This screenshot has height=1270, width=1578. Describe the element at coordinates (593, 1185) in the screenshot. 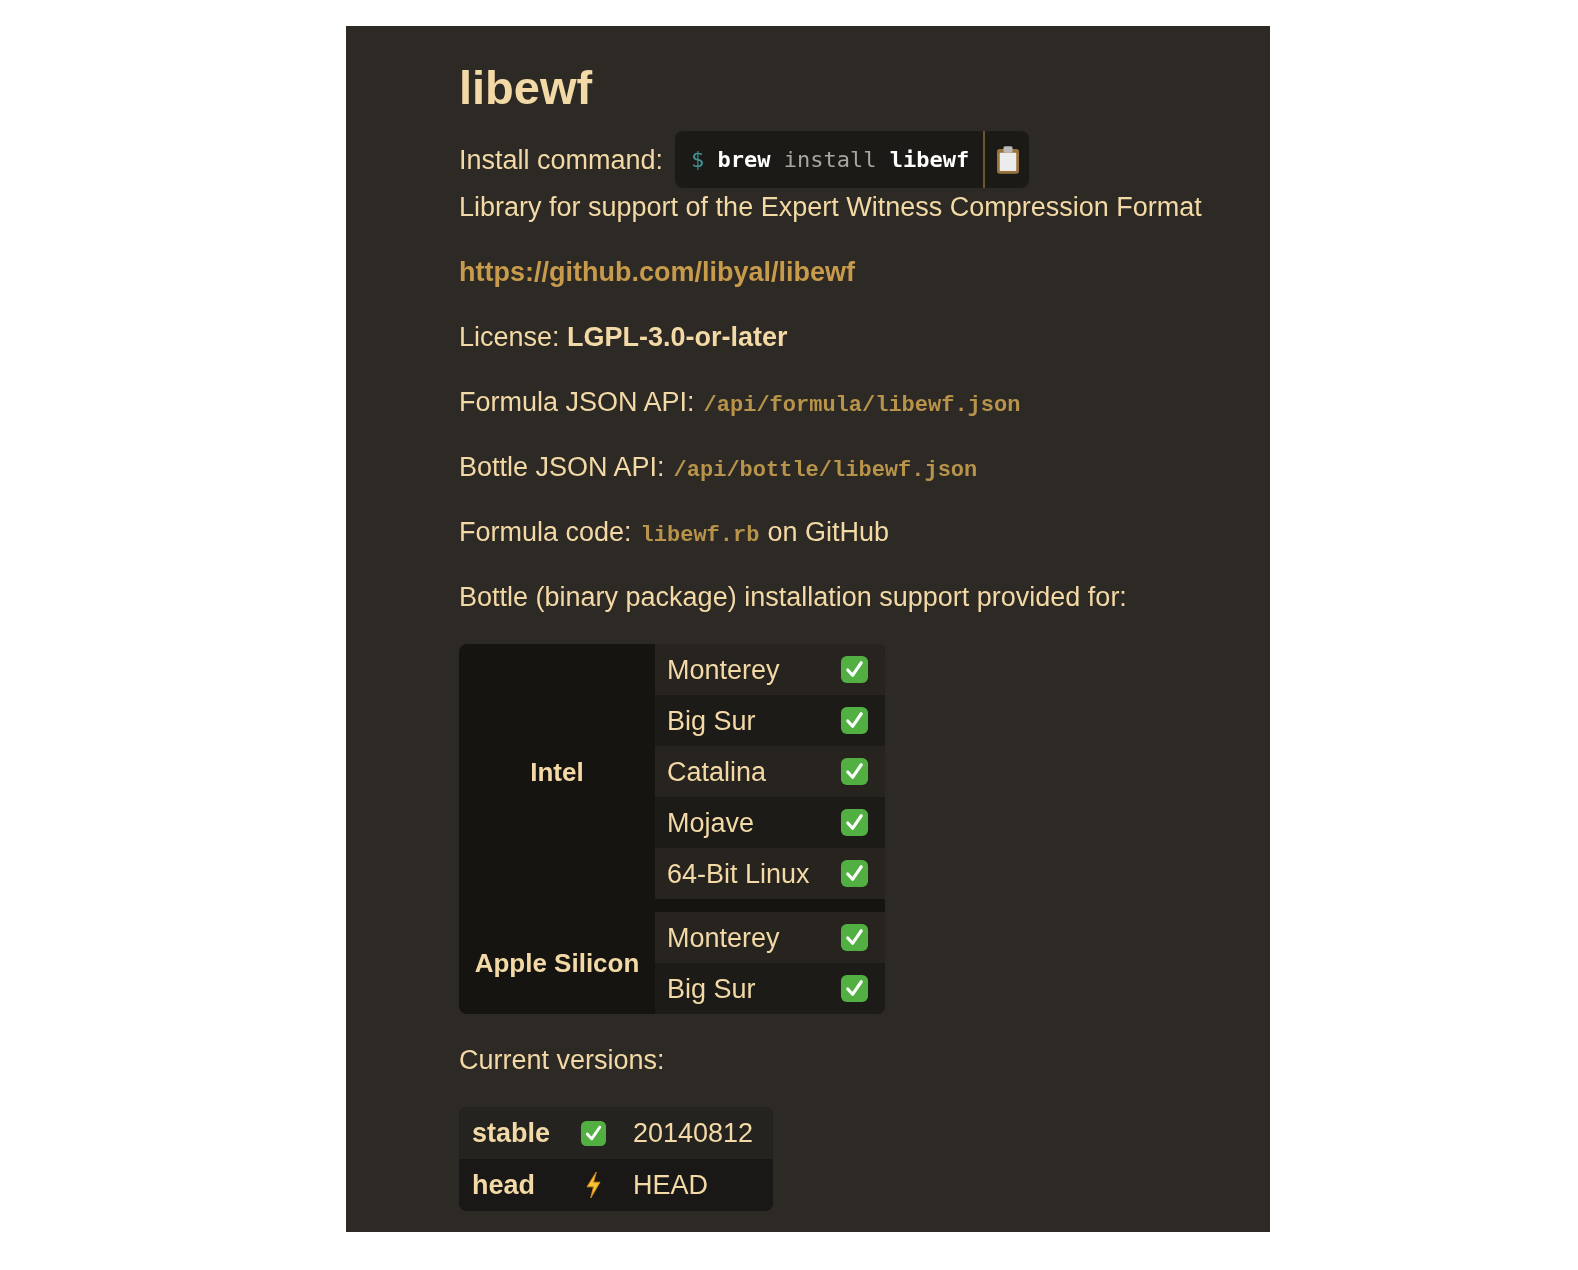

I see `lightning-bolt-icon` at that location.